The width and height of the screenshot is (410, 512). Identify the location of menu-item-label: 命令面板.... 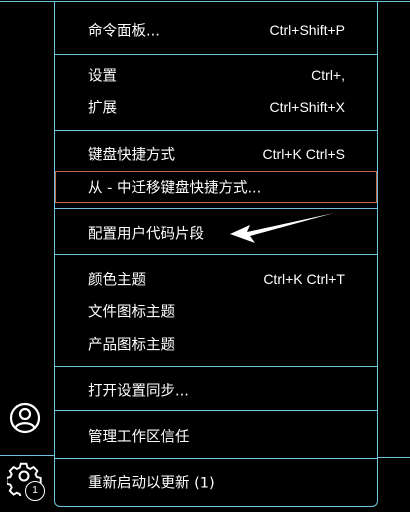
(124, 31).